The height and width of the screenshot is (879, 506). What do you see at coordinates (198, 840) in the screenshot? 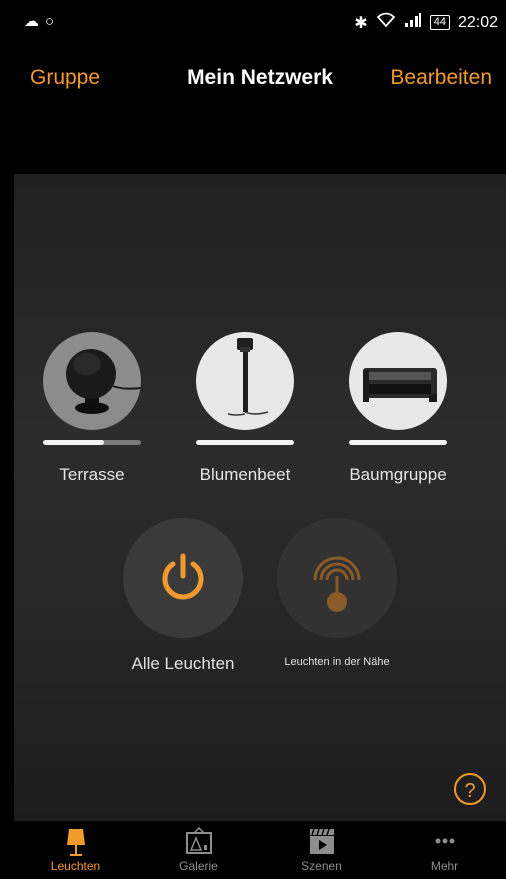
I see `gallery-icon` at bounding box center [198, 840].